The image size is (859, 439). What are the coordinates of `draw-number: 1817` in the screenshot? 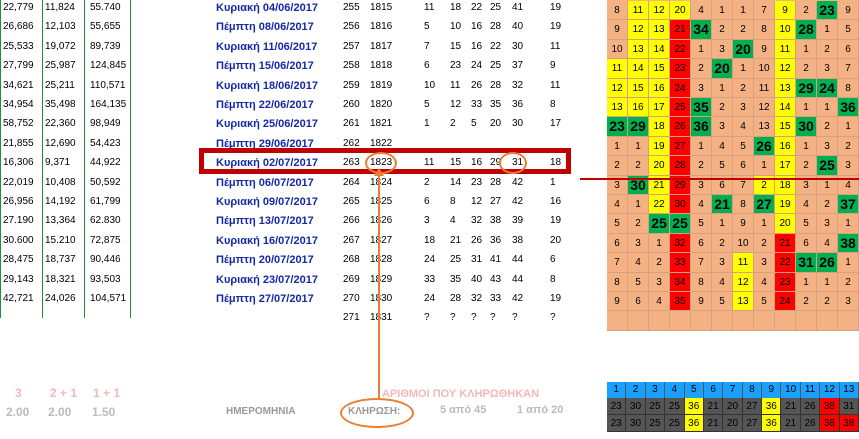 It's located at (381, 46).